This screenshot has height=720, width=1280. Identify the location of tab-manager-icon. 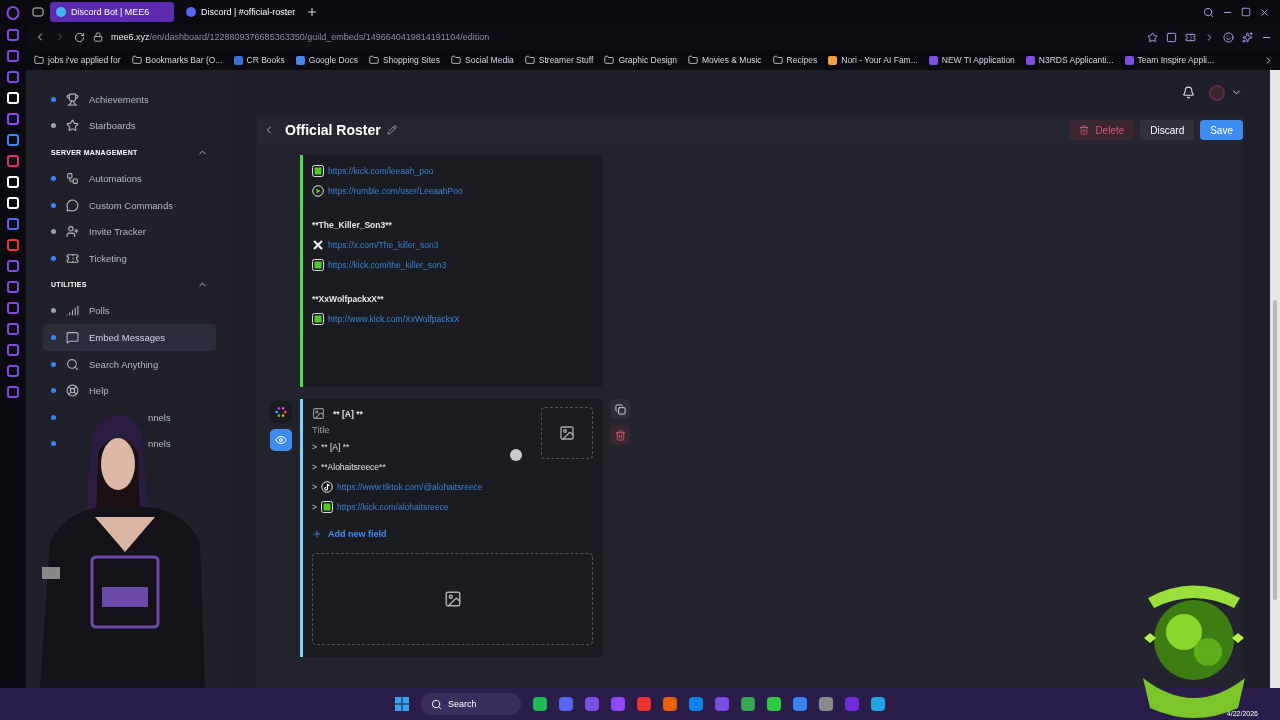
(38, 12).